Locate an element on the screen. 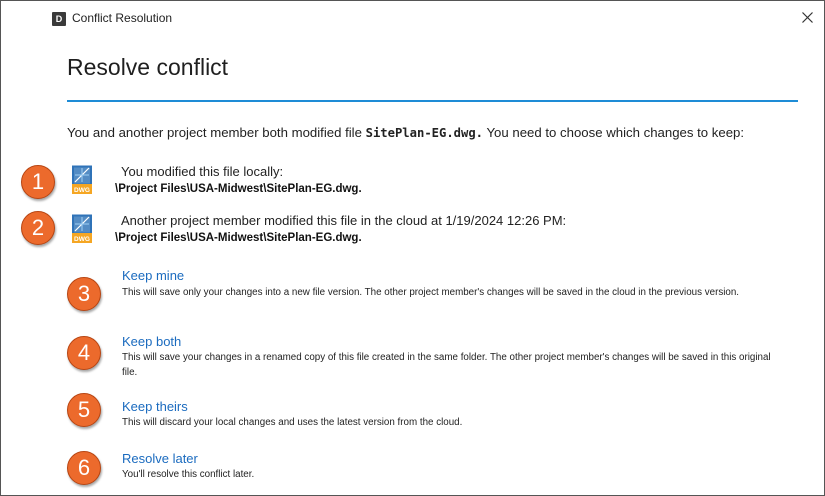 Image resolution: width=825 pixels, height=496 pixels. resolve-later-description: You'll resolve this conflict later. is located at coordinates (188, 474).